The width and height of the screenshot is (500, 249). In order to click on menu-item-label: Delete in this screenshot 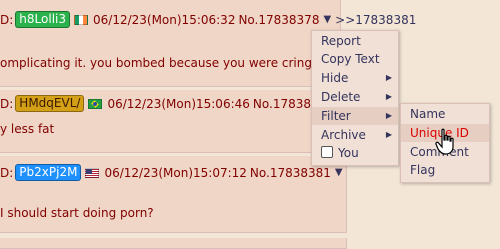, I will do `click(341, 97)`.